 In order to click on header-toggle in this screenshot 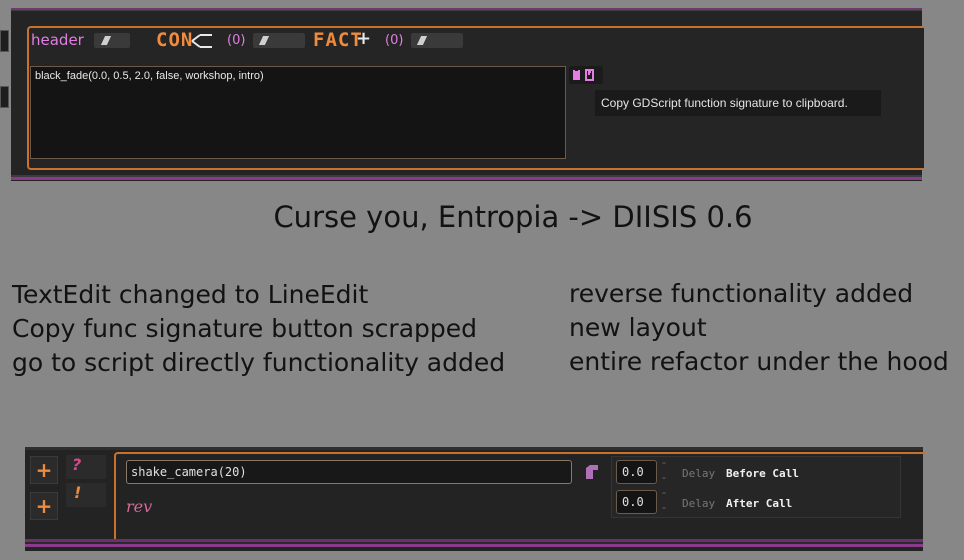, I will do `click(112, 40)`.